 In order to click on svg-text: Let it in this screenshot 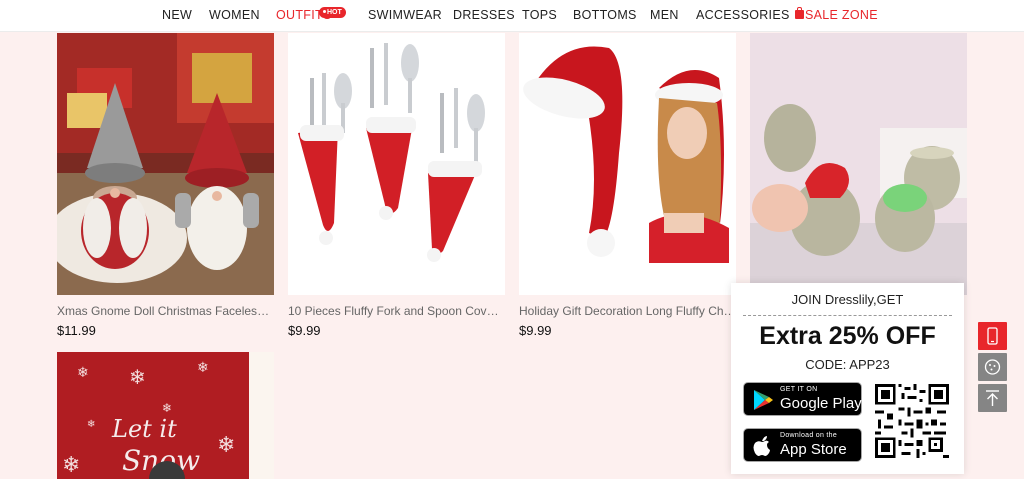, I will do `click(144, 429)`.